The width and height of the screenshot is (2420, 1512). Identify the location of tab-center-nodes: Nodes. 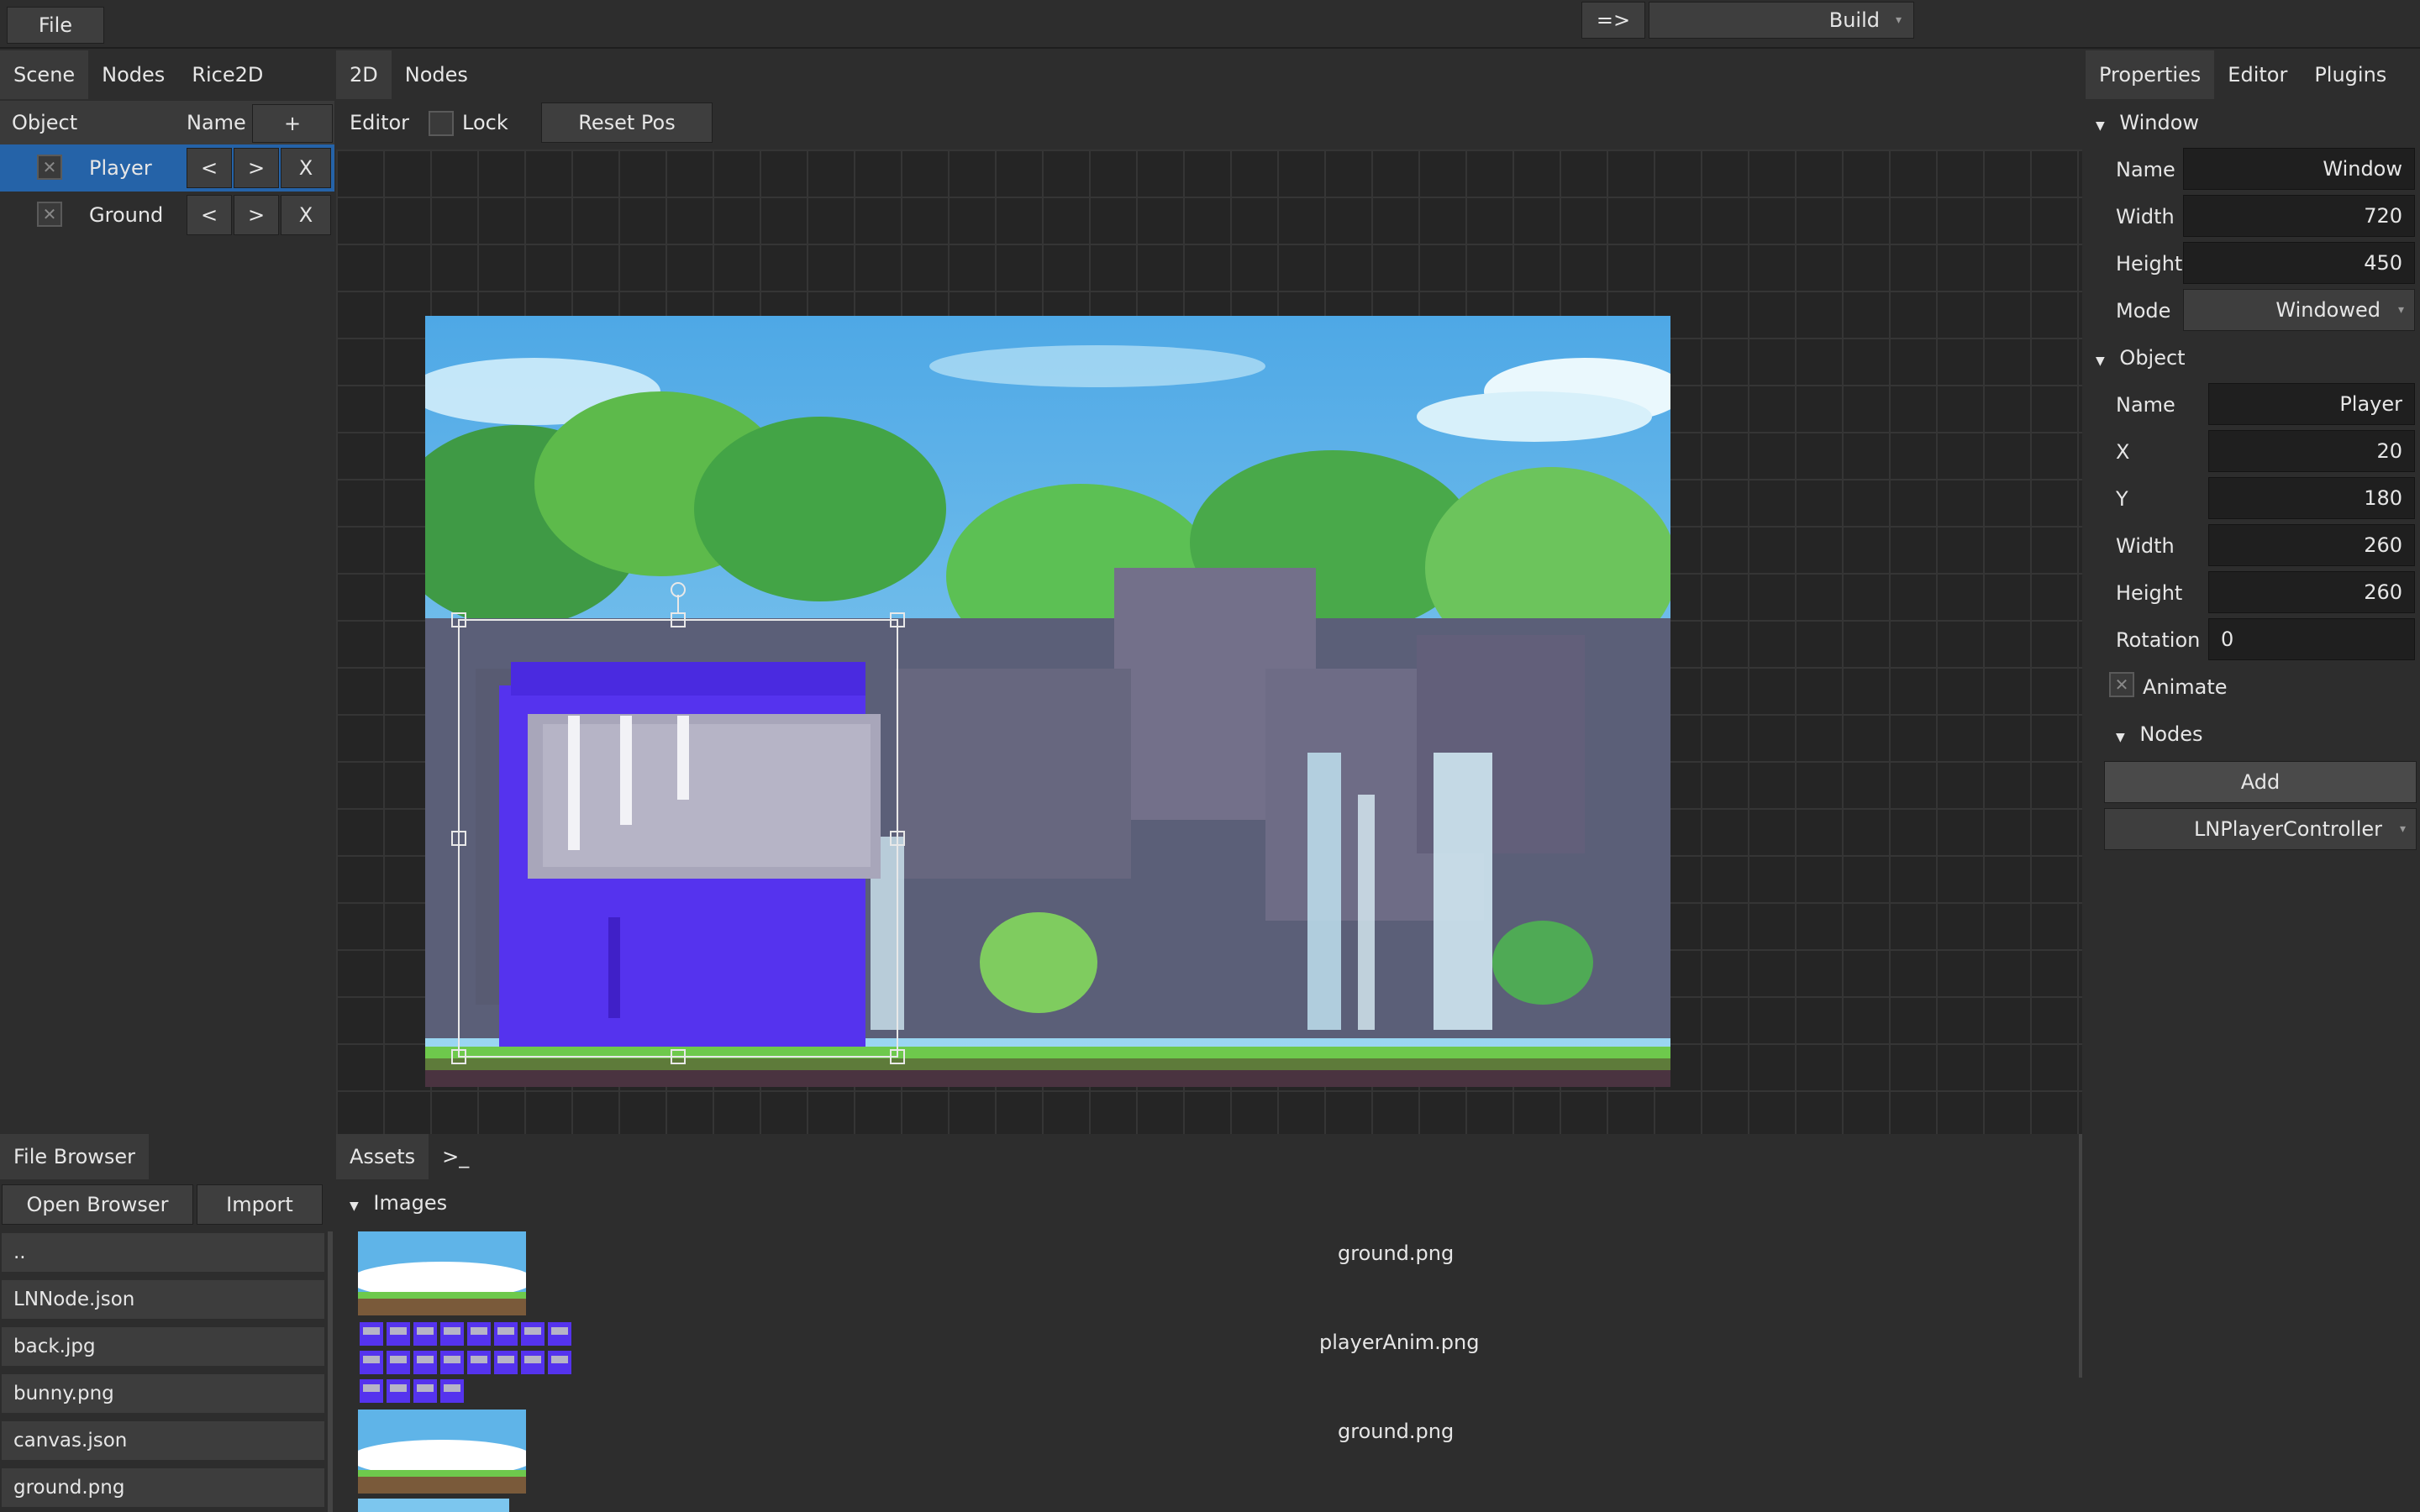
(436, 74).